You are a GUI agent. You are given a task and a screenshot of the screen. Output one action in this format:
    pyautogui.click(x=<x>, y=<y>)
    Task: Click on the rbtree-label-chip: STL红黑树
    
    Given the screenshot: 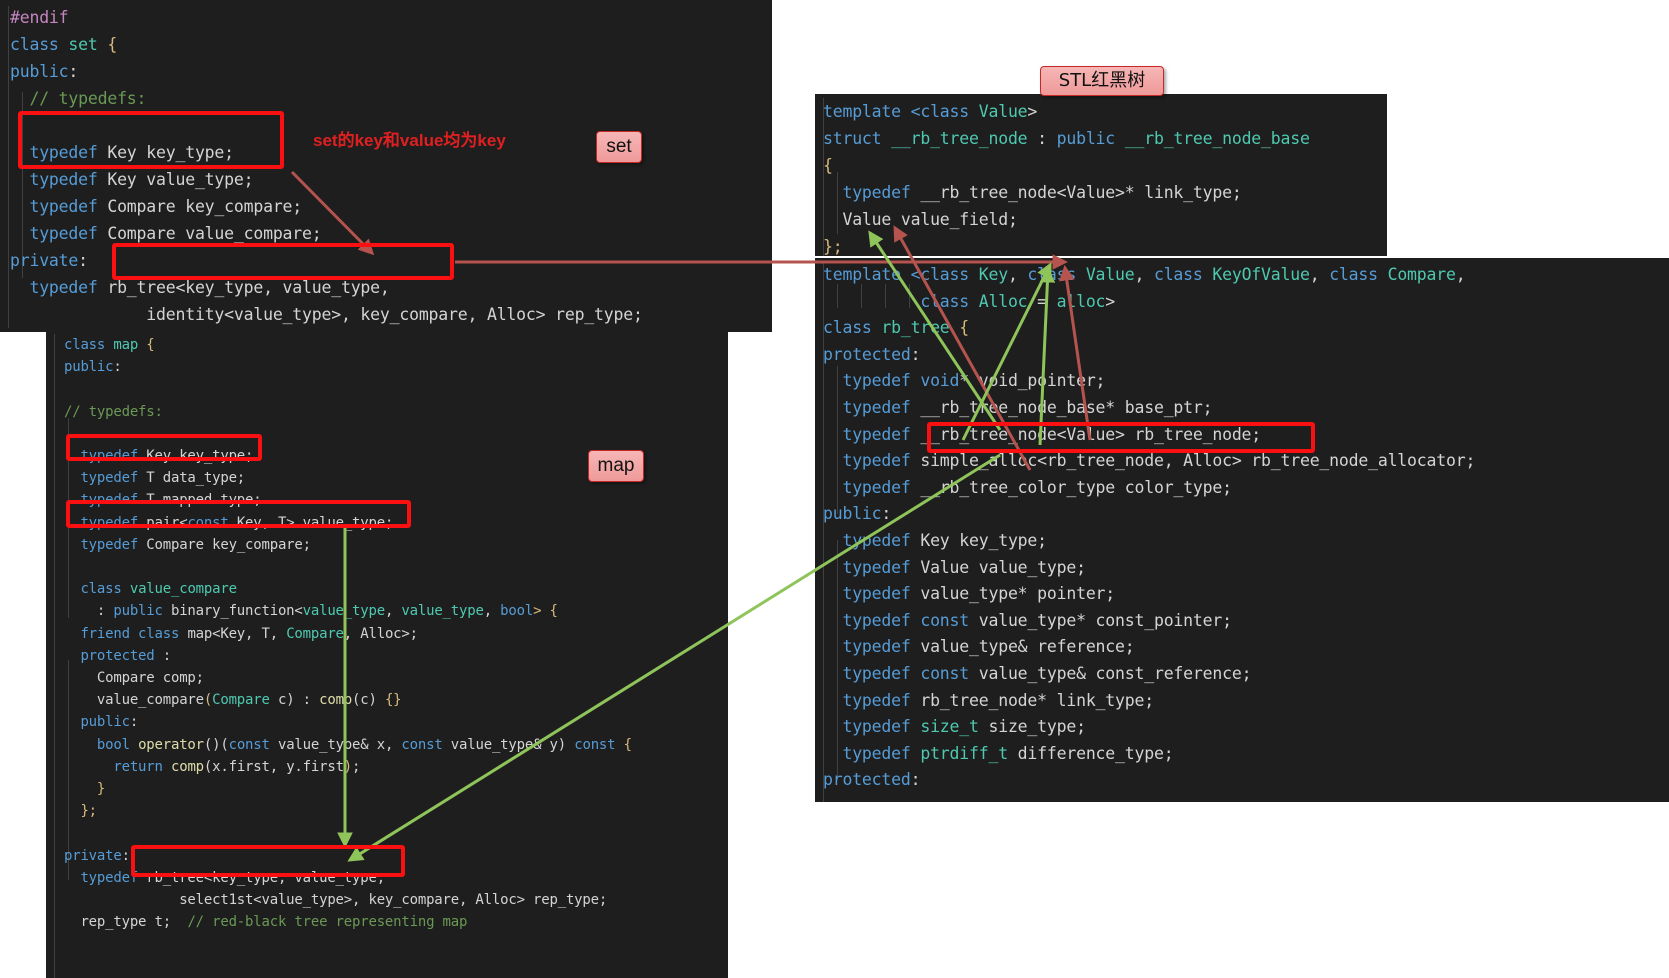 What is the action you would take?
    pyautogui.click(x=1102, y=81)
    